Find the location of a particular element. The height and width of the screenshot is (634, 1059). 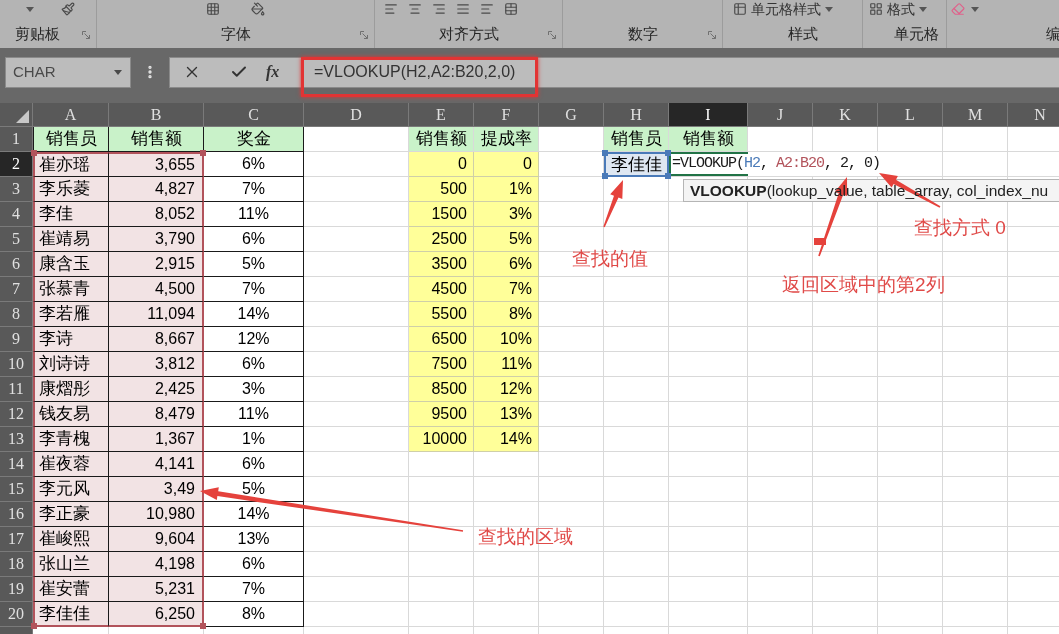

table-cell: 1,367 is located at coordinates (156, 439).